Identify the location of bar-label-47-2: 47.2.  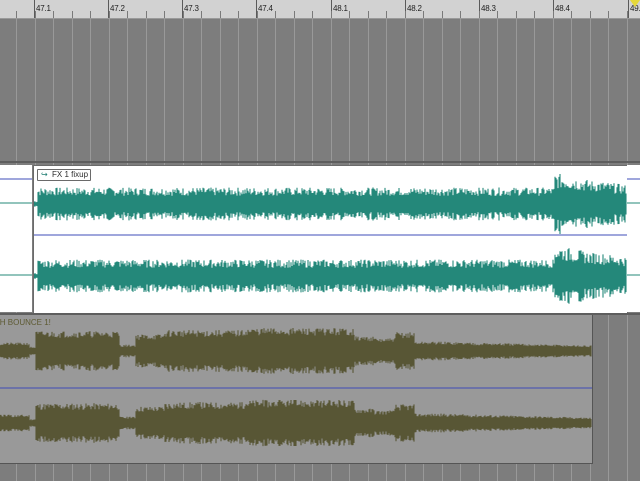
(117, 8).